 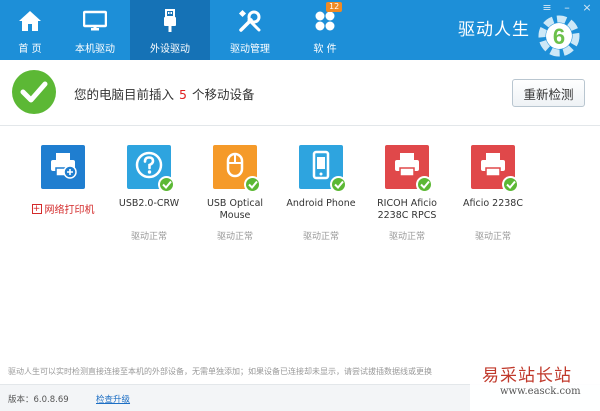 What do you see at coordinates (334, 7) in the screenshot?
I see `software-update-badge: 12` at bounding box center [334, 7].